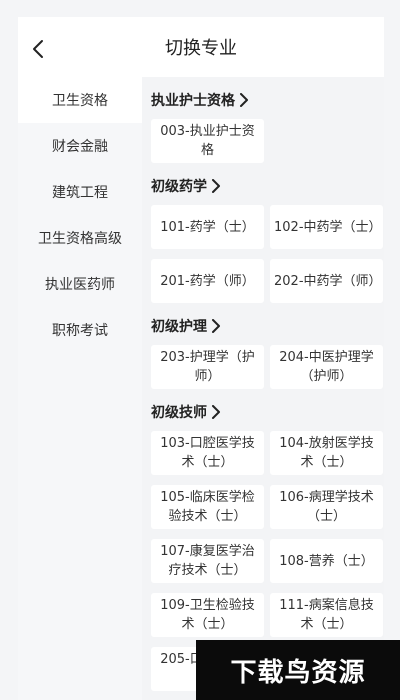  Describe the element at coordinates (80, 238) in the screenshot. I see `sidebar-item-weisheng-gaoji: 卫生资格高级` at that location.